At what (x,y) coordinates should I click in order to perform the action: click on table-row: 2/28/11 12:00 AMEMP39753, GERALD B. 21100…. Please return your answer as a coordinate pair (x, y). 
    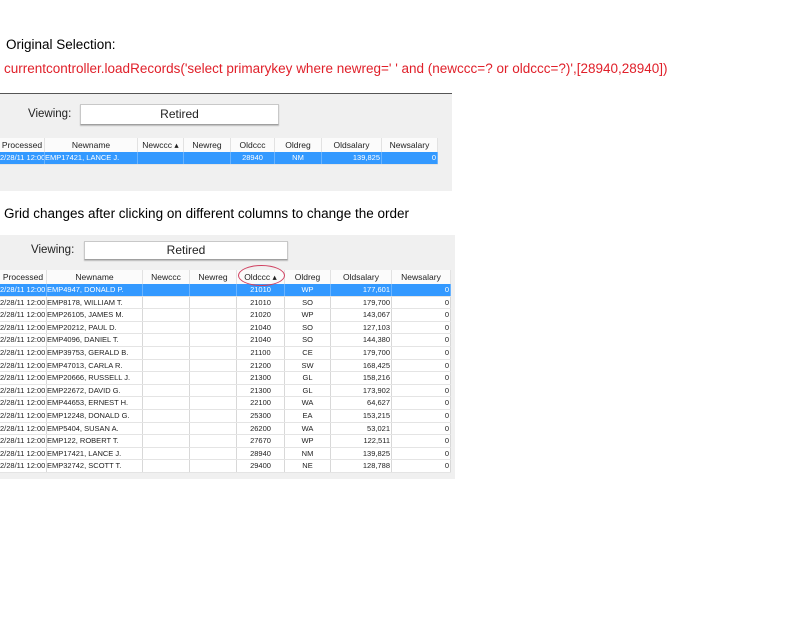
    Looking at the image, I should click on (225, 353).